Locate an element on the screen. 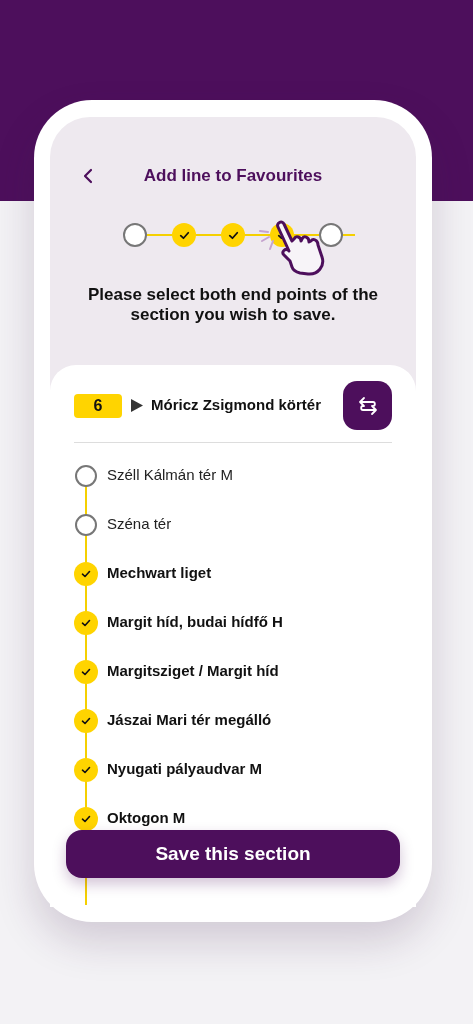 The width and height of the screenshot is (473, 1024). save-section-button: Save this section is located at coordinates (233, 854).